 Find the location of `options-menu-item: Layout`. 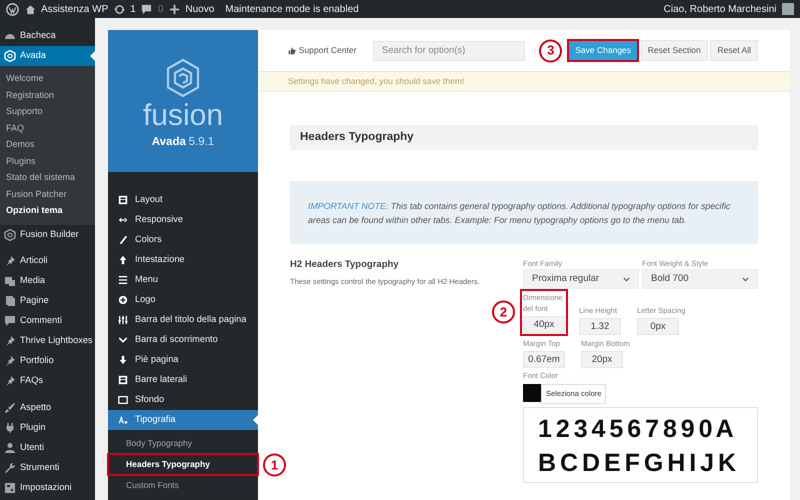

options-menu-item: Layout is located at coordinates (183, 200).